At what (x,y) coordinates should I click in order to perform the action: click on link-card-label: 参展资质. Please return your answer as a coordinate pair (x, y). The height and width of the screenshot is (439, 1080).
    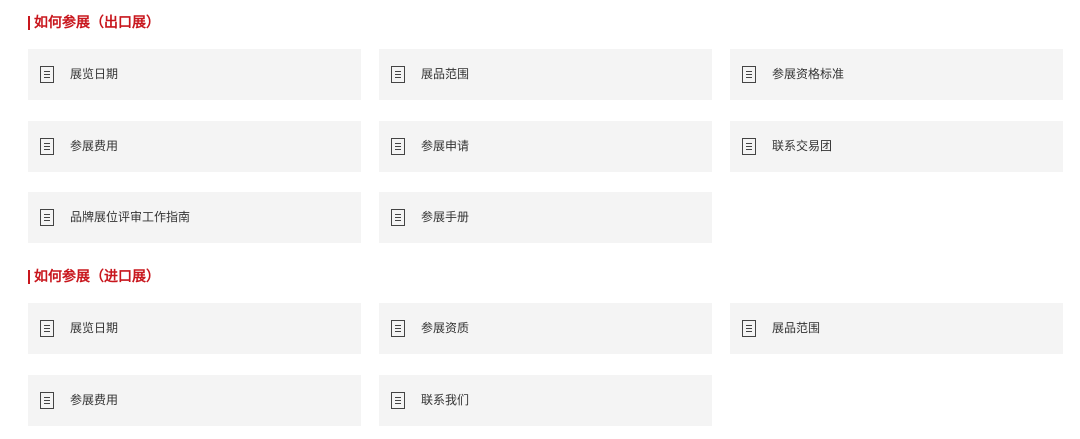
    Looking at the image, I should click on (445, 328).